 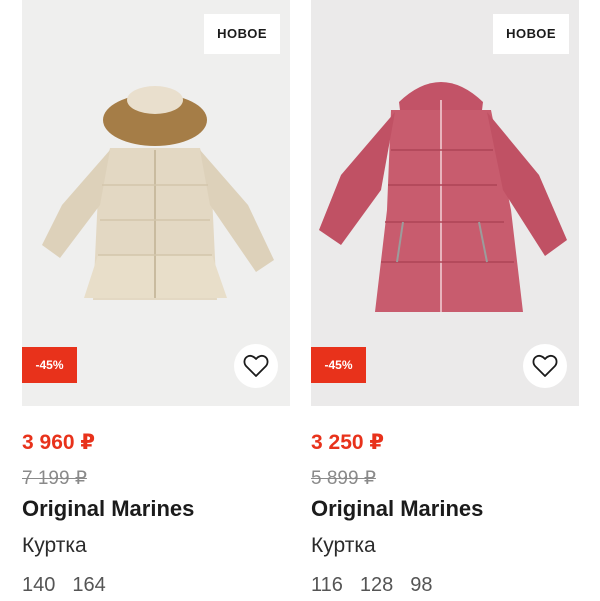 What do you see at coordinates (88, 585) in the screenshot?
I see `size-option: 164` at bounding box center [88, 585].